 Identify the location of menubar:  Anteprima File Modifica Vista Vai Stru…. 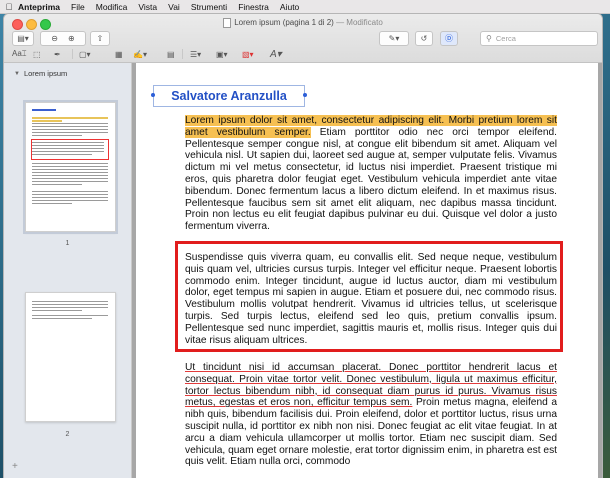
(305, 7).